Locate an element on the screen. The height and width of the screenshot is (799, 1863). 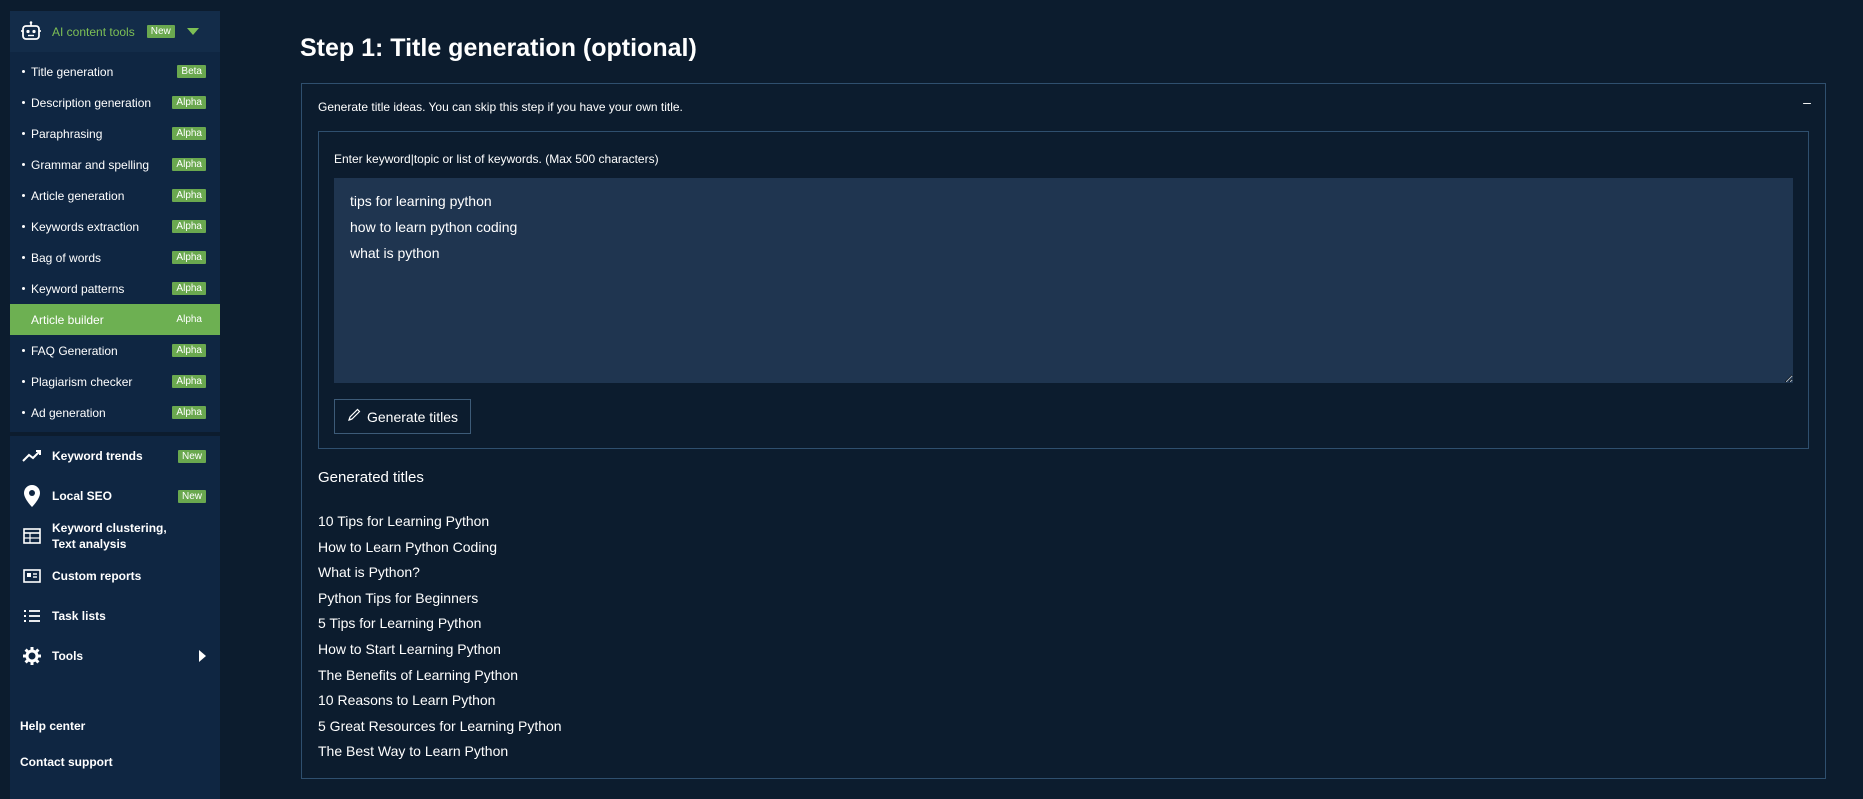
sidebar-item-ad-generation: Ad generation Alpha is located at coordinates (115, 412).